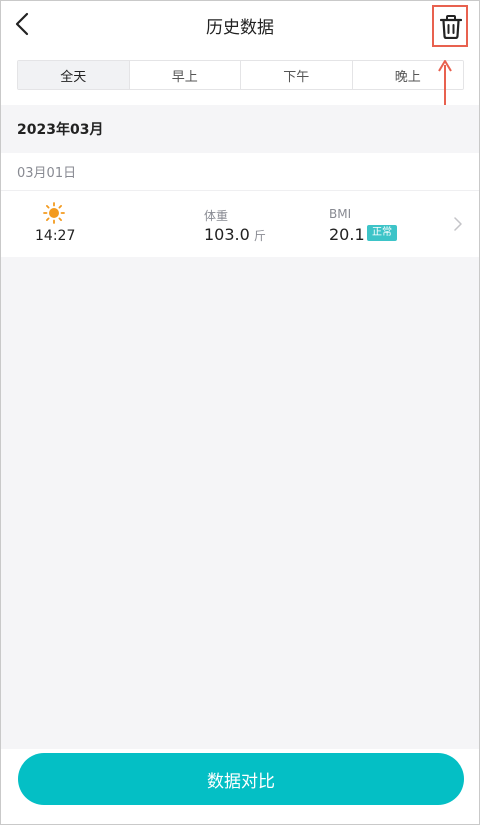 The width and height of the screenshot is (480, 825). Describe the element at coordinates (259, 236) in the screenshot. I see `weight-unit: 斤` at that location.